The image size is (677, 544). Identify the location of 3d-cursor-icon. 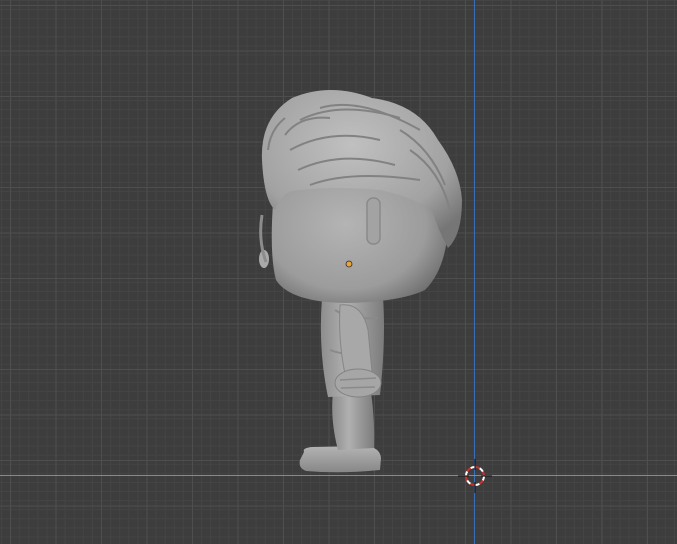
(475, 476).